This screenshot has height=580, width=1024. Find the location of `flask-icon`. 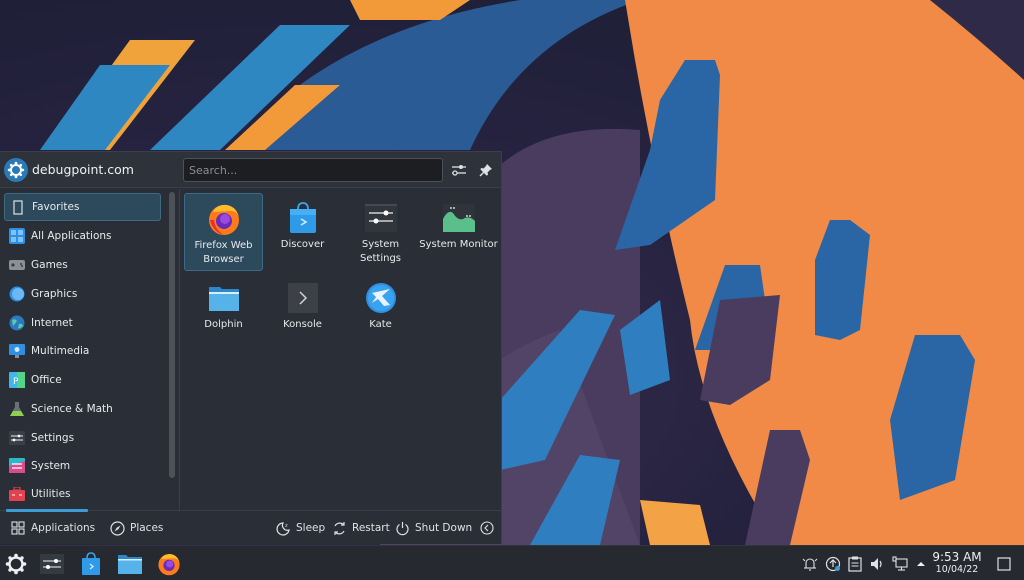

flask-icon is located at coordinates (17, 409).